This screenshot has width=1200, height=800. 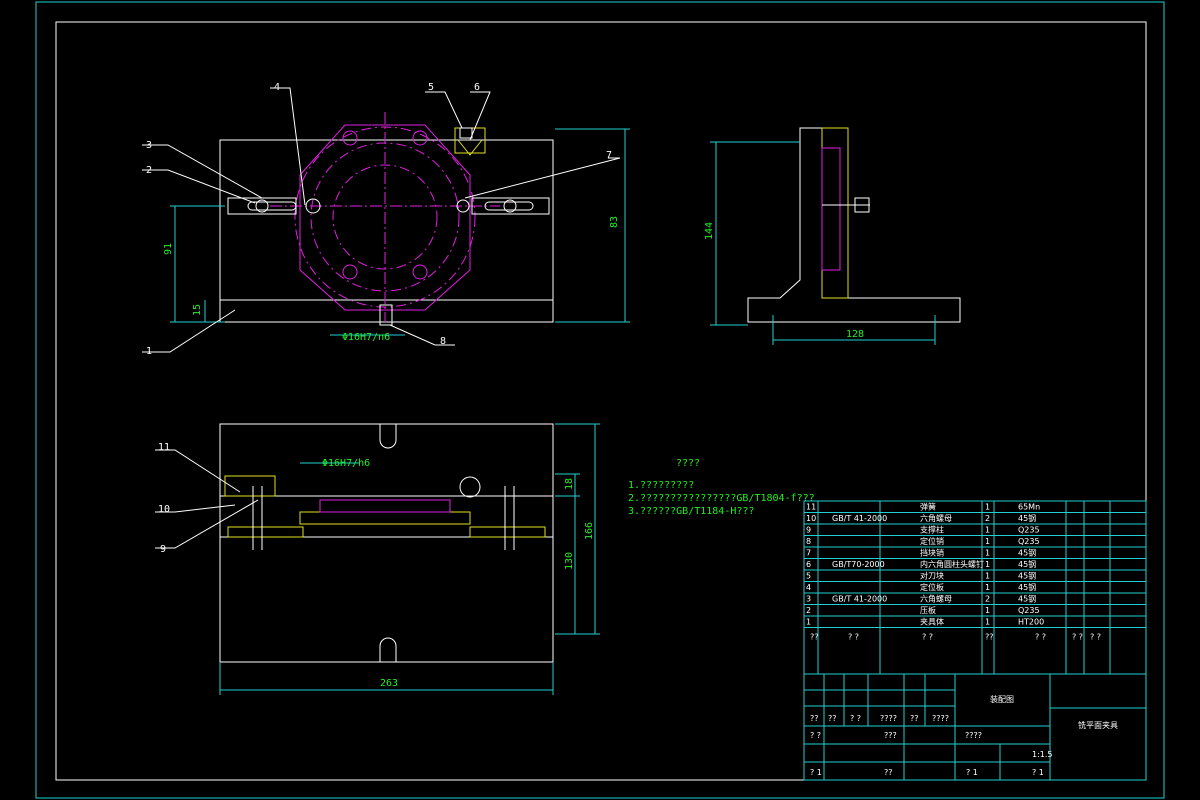 What do you see at coordinates (975, 587) in the screenshot?
I see `bom-table` at bounding box center [975, 587].